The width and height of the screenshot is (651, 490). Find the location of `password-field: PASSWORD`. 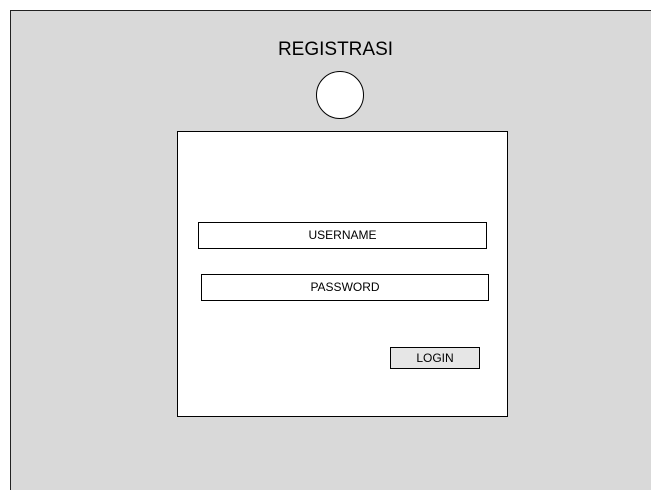

password-field: PASSWORD is located at coordinates (345, 287).